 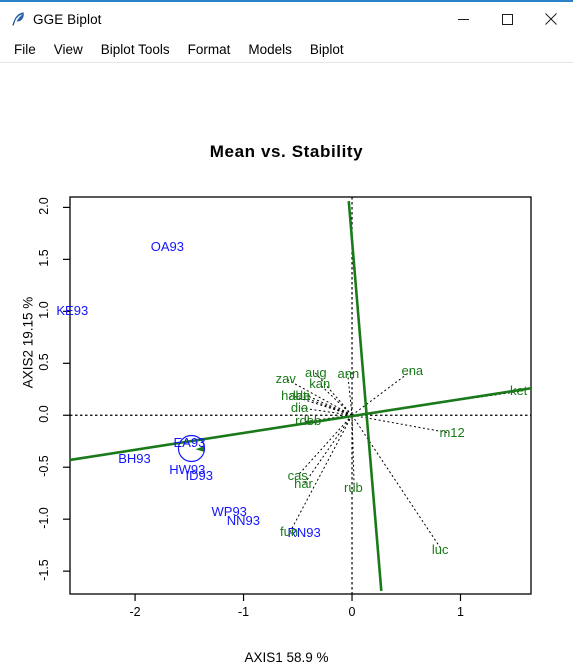 I want to click on y-tick-label: -0.5, so click(x=44, y=466).